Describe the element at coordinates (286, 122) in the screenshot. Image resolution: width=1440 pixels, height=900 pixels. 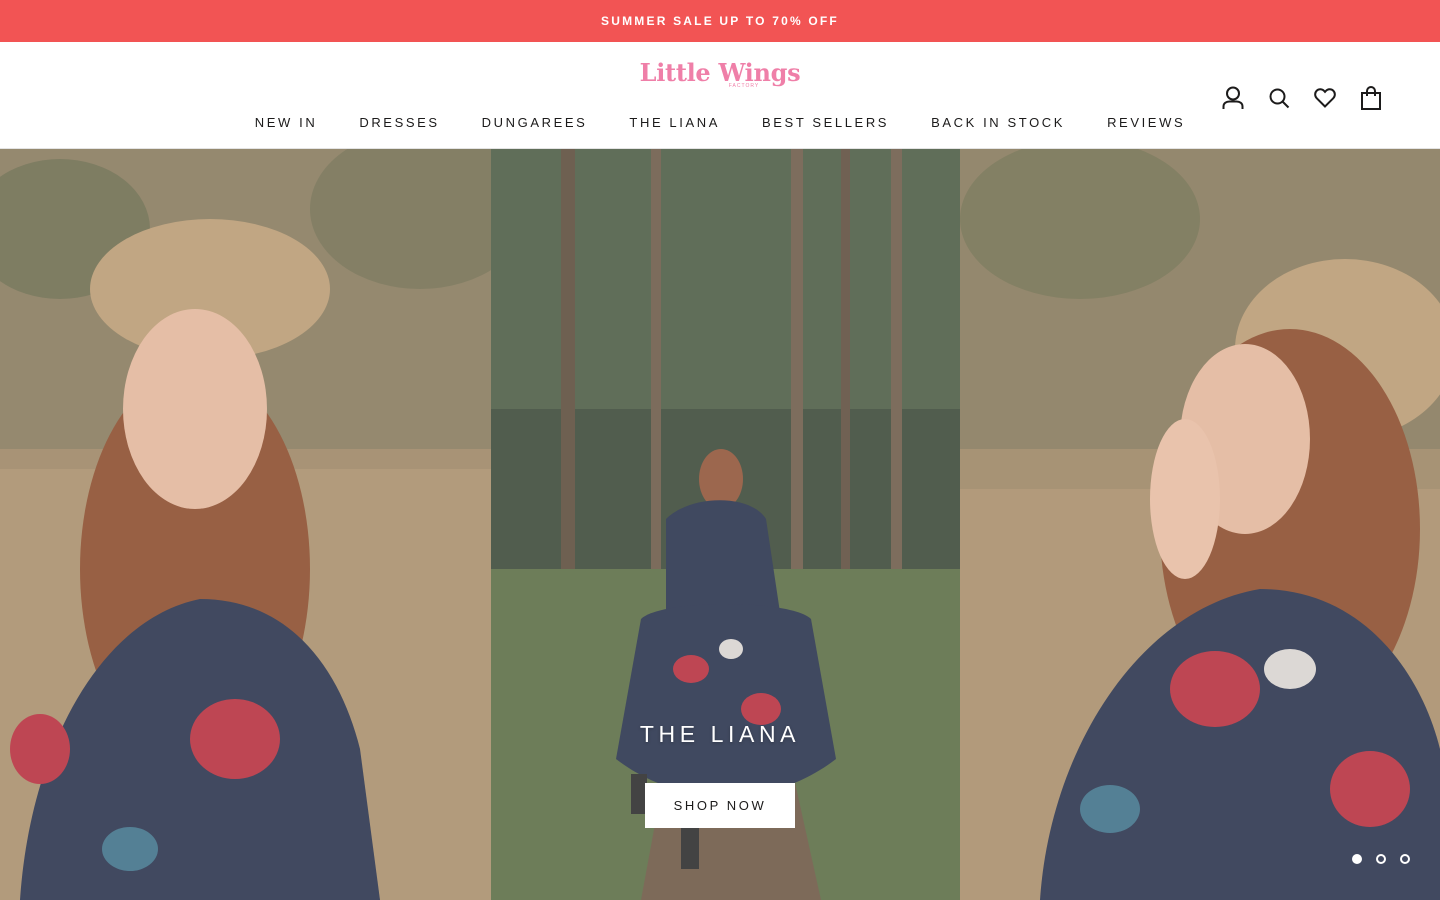
I see `nav-item-new-in: NEW IN` at that location.